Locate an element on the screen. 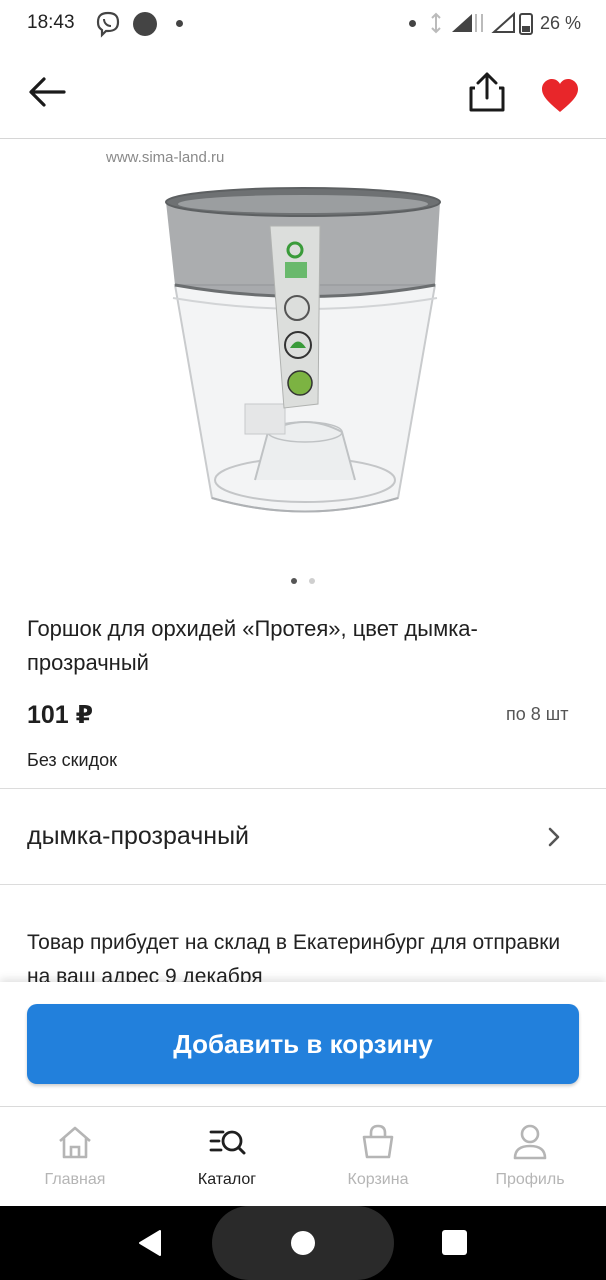 The height and width of the screenshot is (1280, 606). chevron-right-icon is located at coordinates (554, 837).